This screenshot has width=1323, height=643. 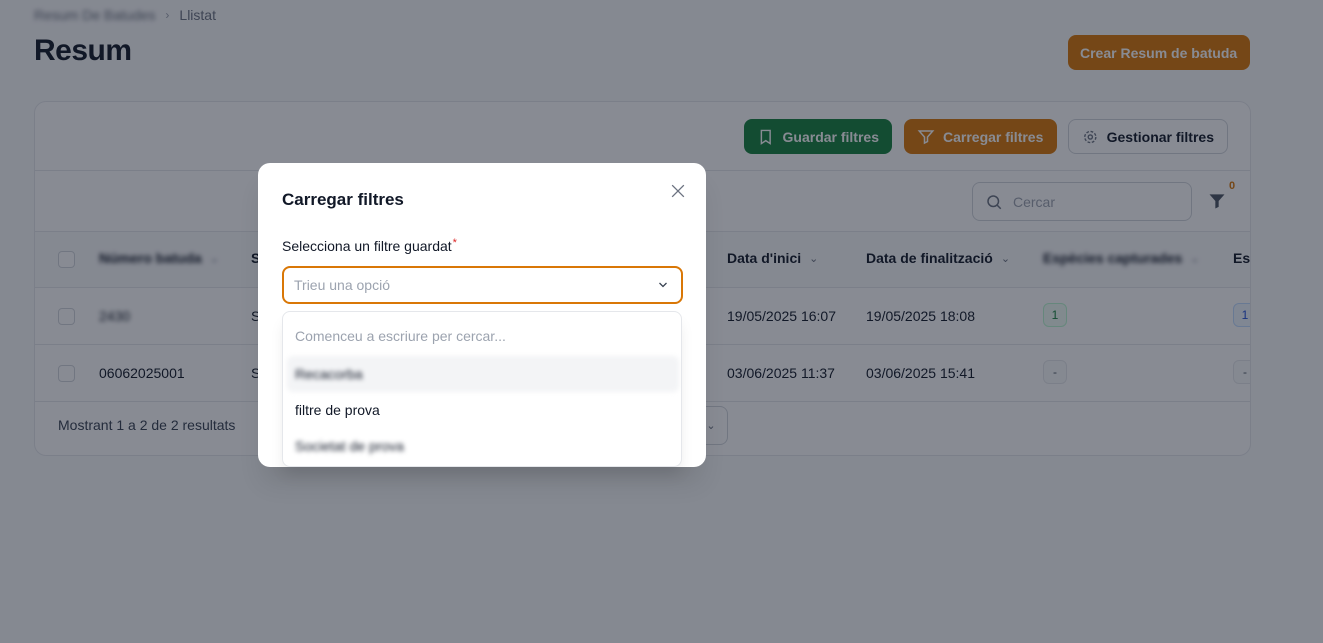 I want to click on saved-filter-select: Trieu una opció, so click(x=482, y=285).